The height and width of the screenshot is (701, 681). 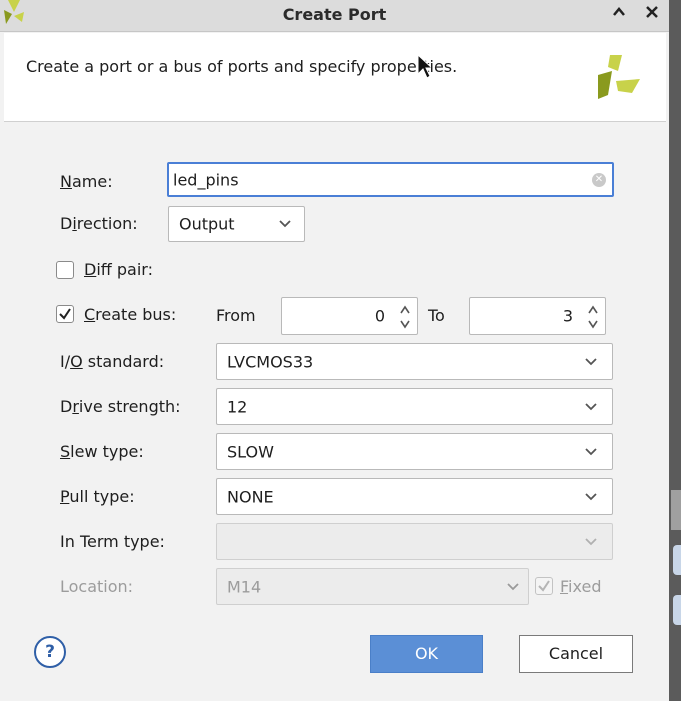 What do you see at coordinates (102, 451) in the screenshot?
I see `slew-type-label: Slew type:` at bounding box center [102, 451].